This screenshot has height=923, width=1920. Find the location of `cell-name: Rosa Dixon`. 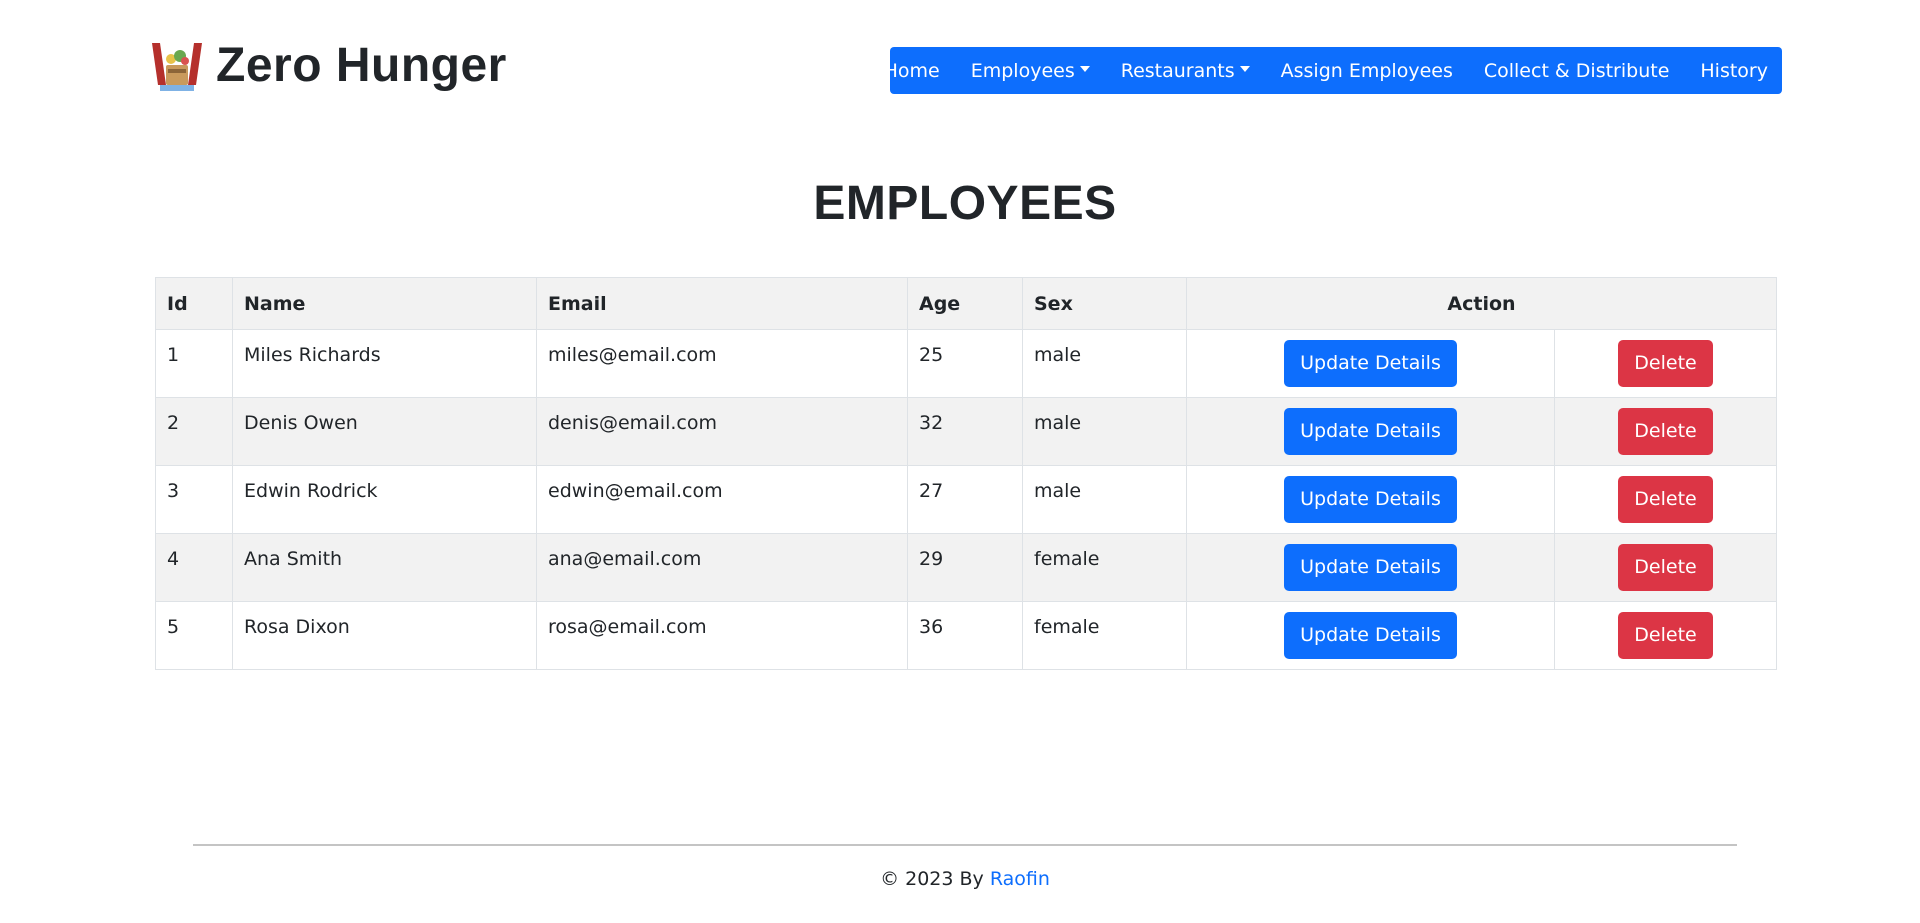

cell-name: Rosa Dixon is located at coordinates (384, 635).